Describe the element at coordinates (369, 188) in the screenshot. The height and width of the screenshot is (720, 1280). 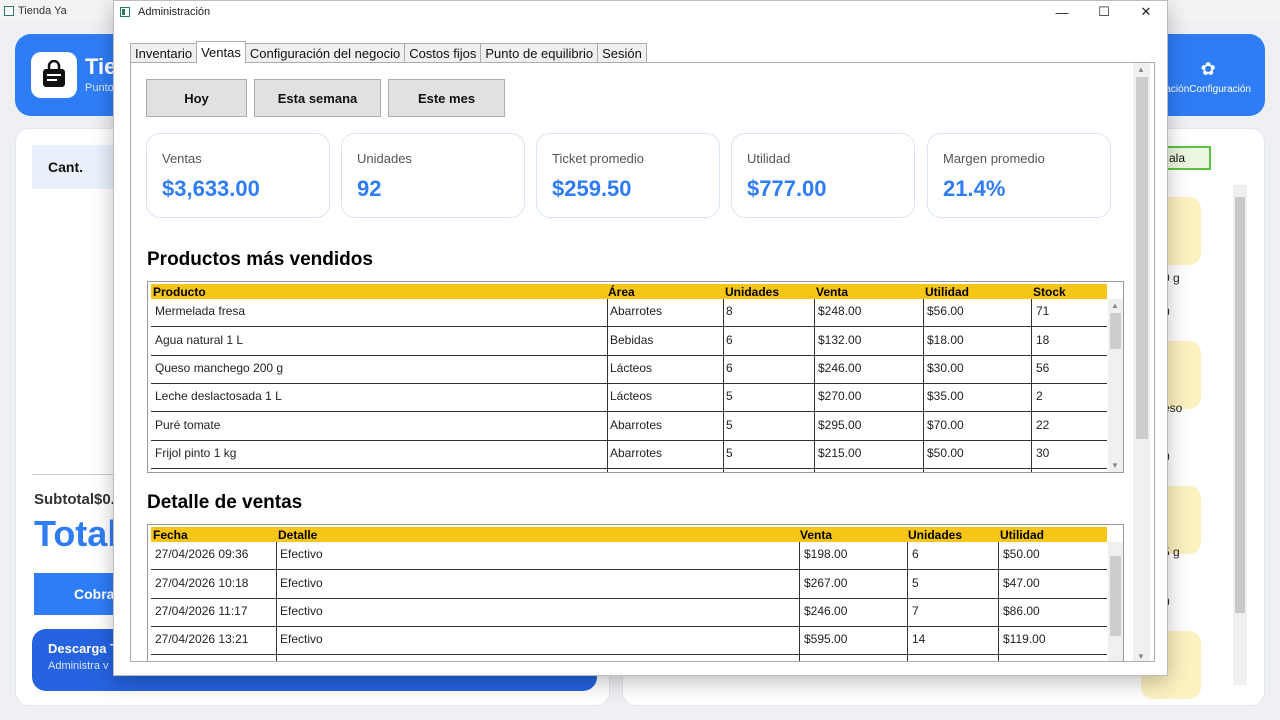
I see `kpi-value: 92` at that location.